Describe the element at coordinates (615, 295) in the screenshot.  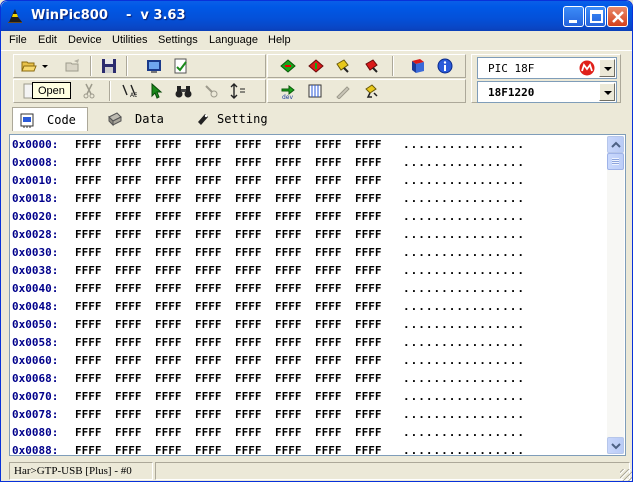
I see `vertical-scrollbar` at that location.